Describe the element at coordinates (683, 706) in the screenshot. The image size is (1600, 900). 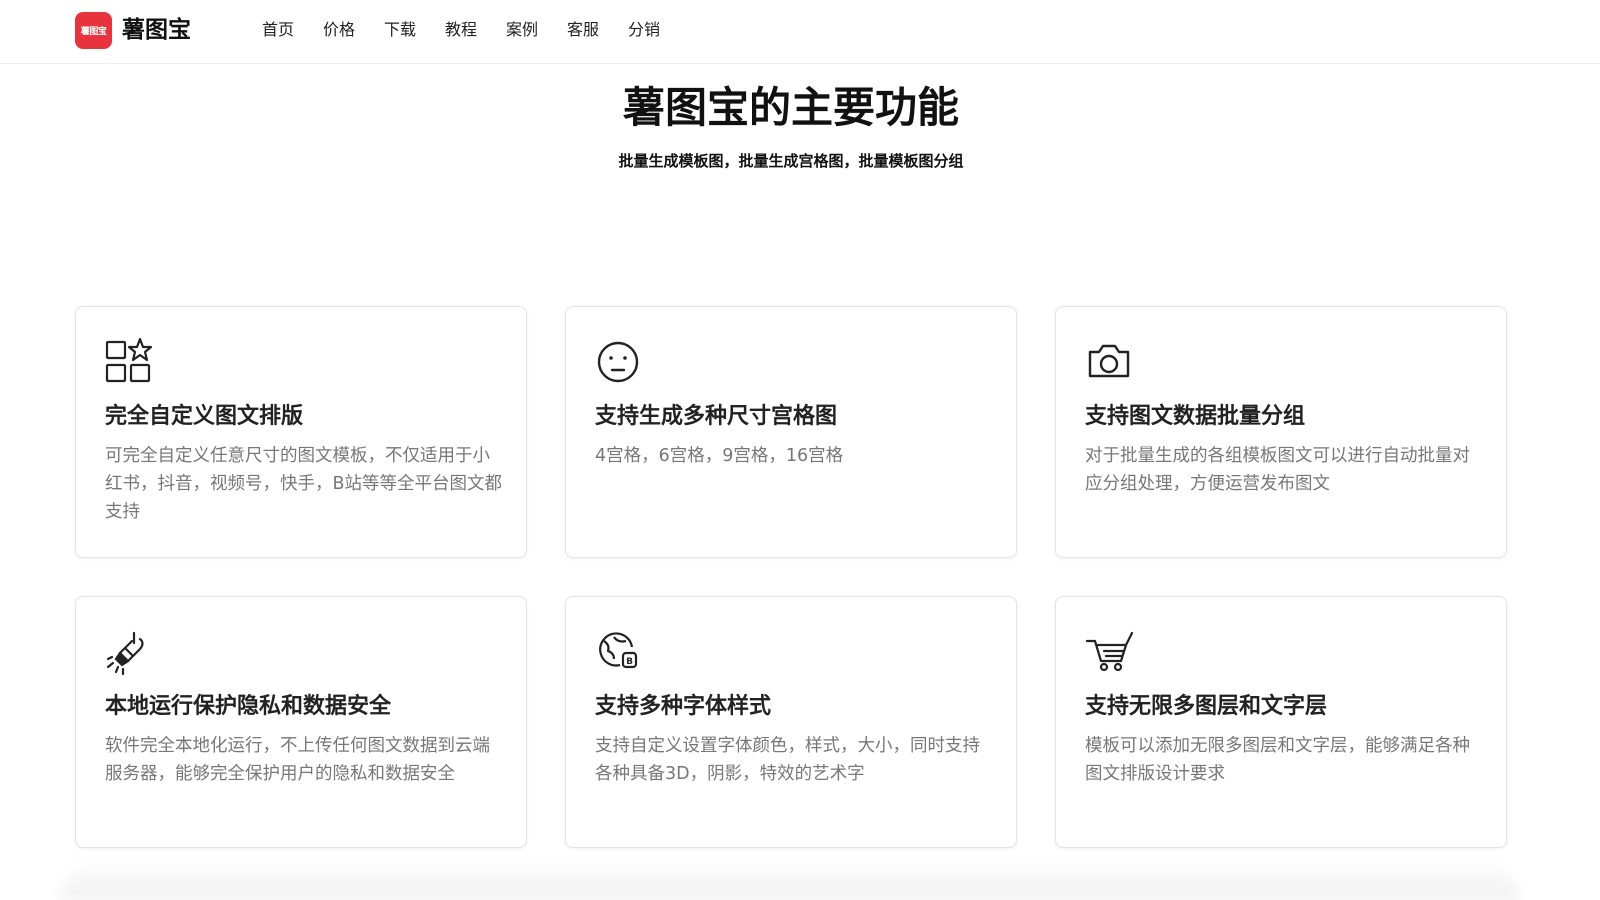
I see `feature-title: 支持多种字体样式` at that location.